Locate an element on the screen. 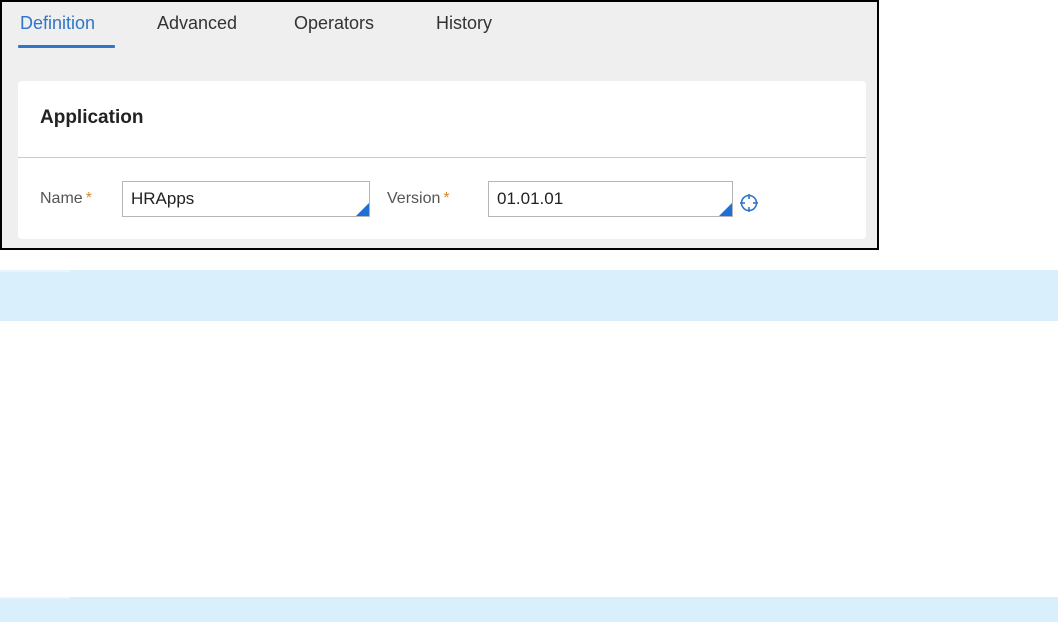 This screenshot has width=1058, height=622. tab-operators-label: Operators is located at coordinates (334, 23).